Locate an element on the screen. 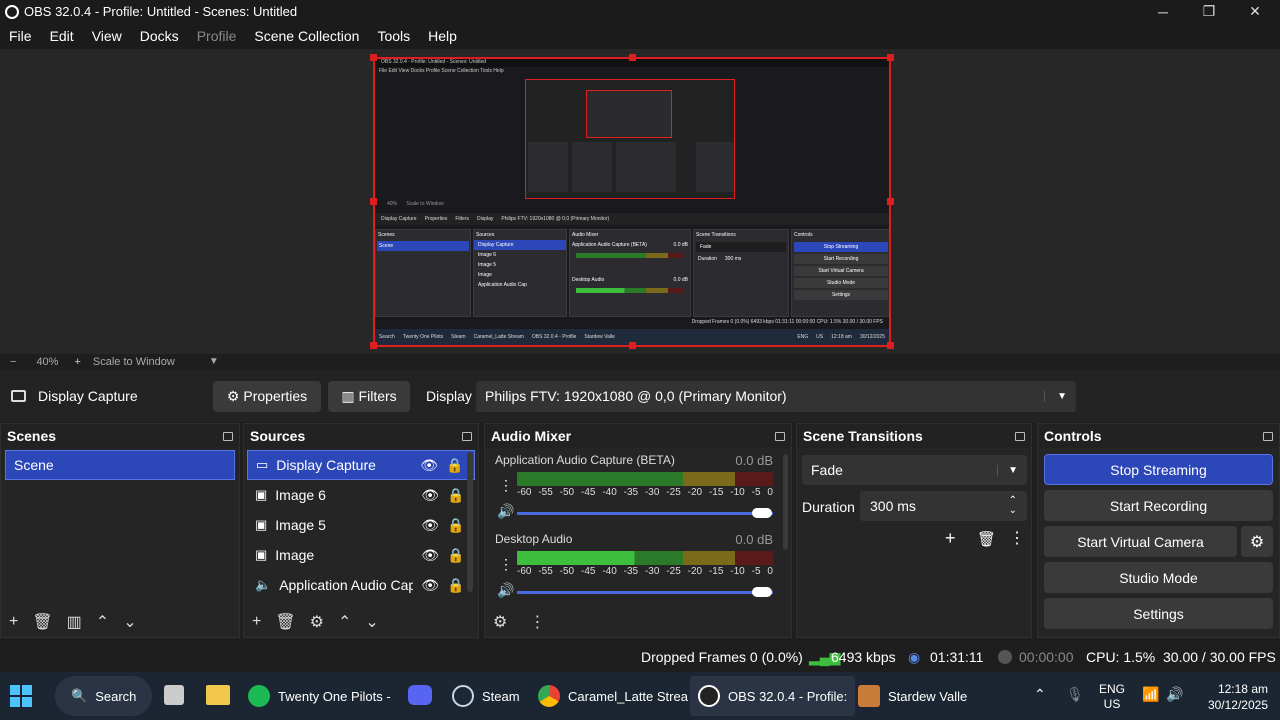  mixer-scrollbar is located at coordinates (785, 502).